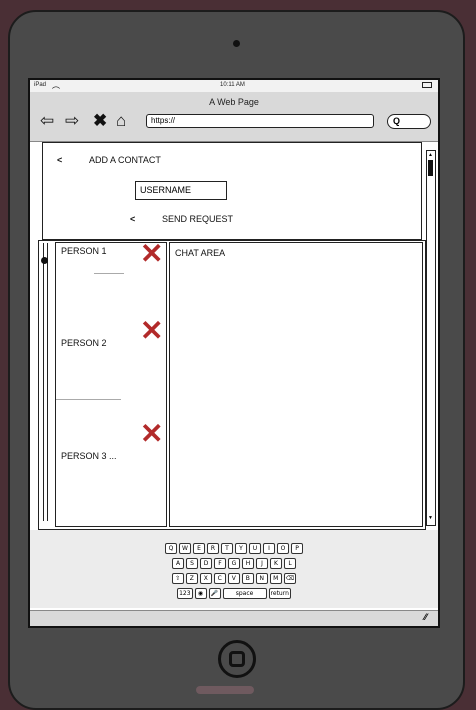  I want to click on search-button: Q, so click(409, 121).